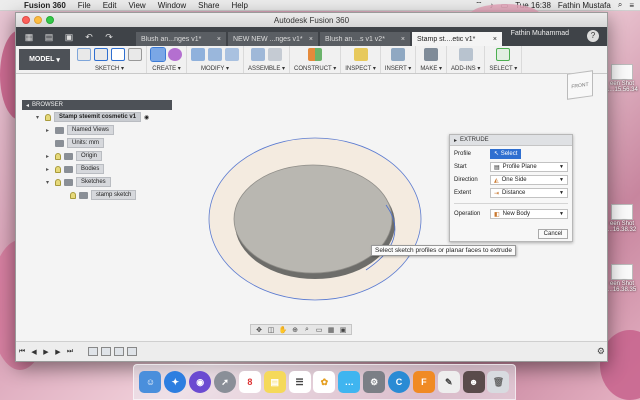  Describe the element at coordinates (84, 54) in the screenshot. I see `create-sketch-icon` at that location.